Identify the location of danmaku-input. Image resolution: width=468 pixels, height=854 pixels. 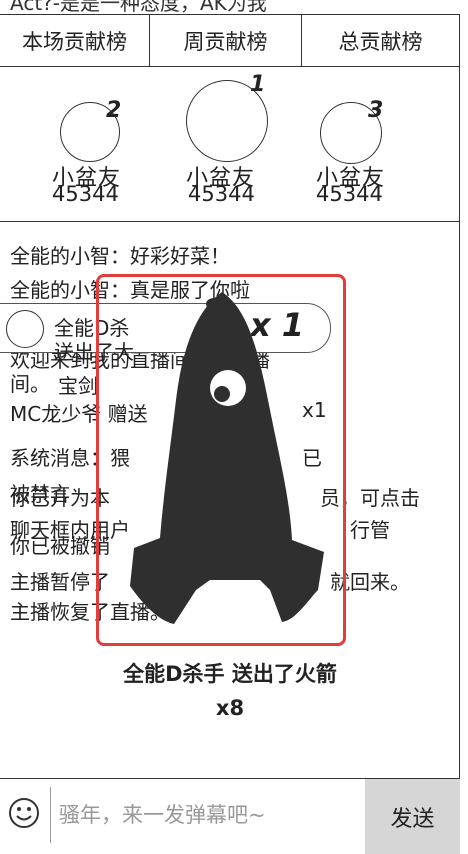
(200, 815).